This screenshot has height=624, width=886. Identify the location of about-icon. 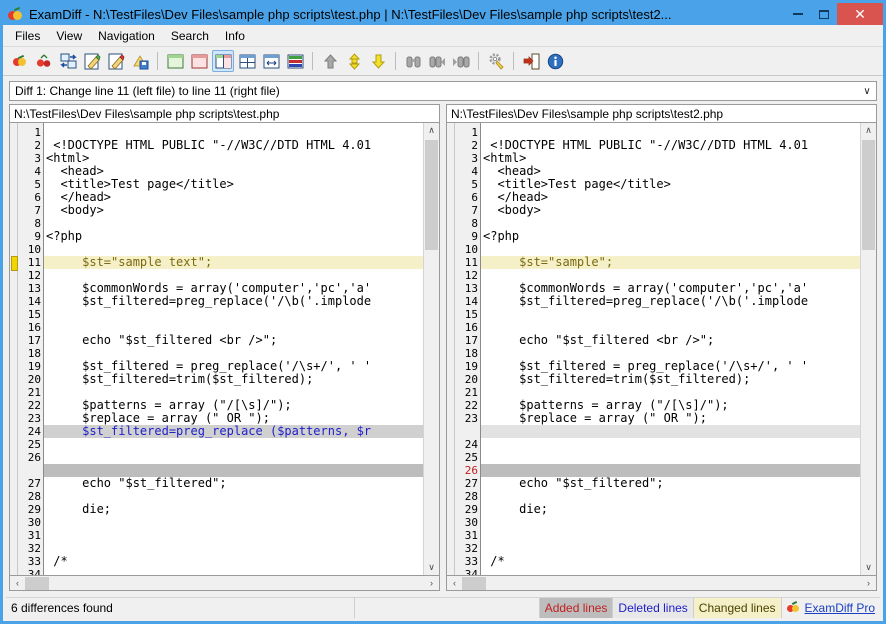
(555, 61).